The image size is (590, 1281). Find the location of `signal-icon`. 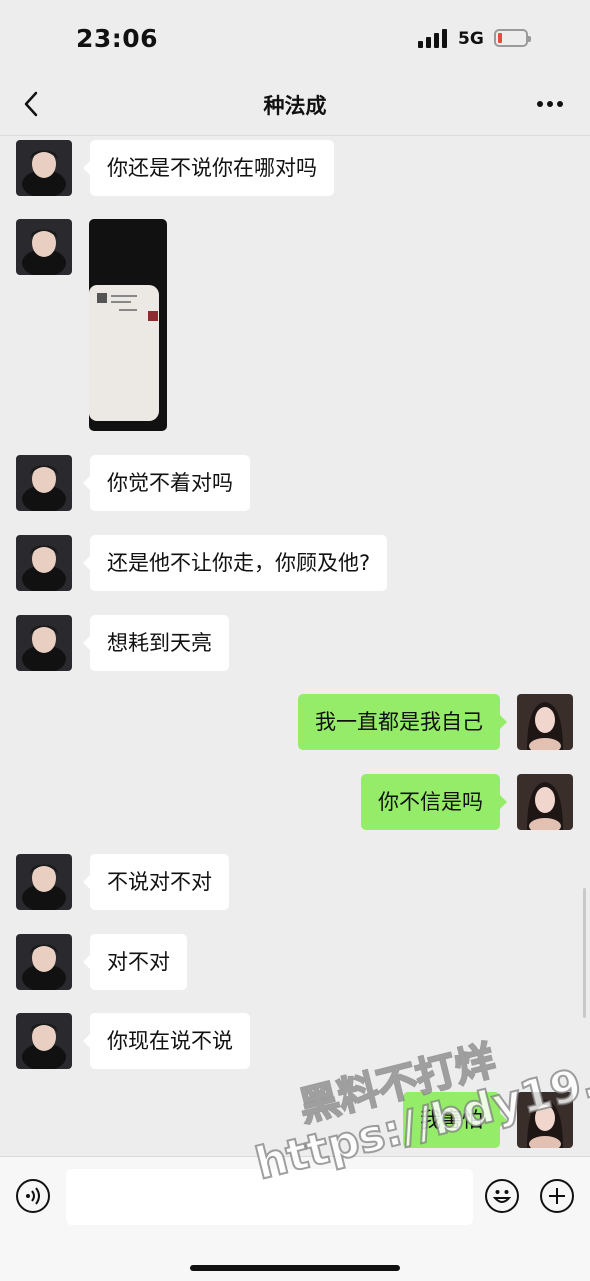

signal-icon is located at coordinates (433, 38).